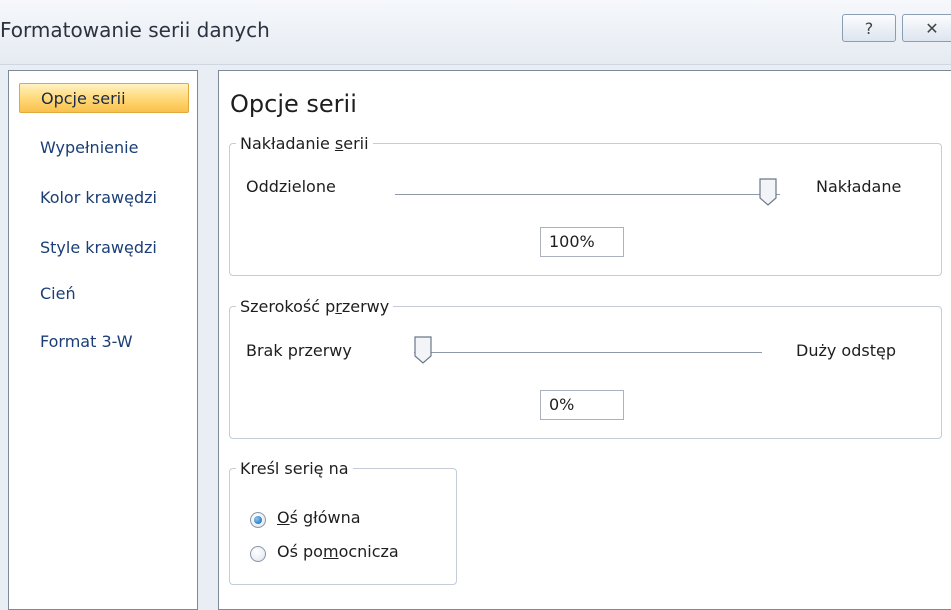  What do you see at coordinates (104, 98) in the screenshot?
I see `nav-item-opcje-serii: Opcje serii` at bounding box center [104, 98].